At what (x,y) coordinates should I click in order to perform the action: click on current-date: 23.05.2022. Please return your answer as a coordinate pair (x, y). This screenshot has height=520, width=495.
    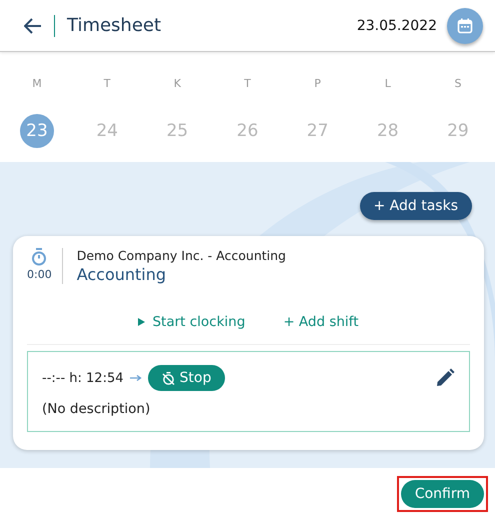
    Looking at the image, I should click on (396, 26).